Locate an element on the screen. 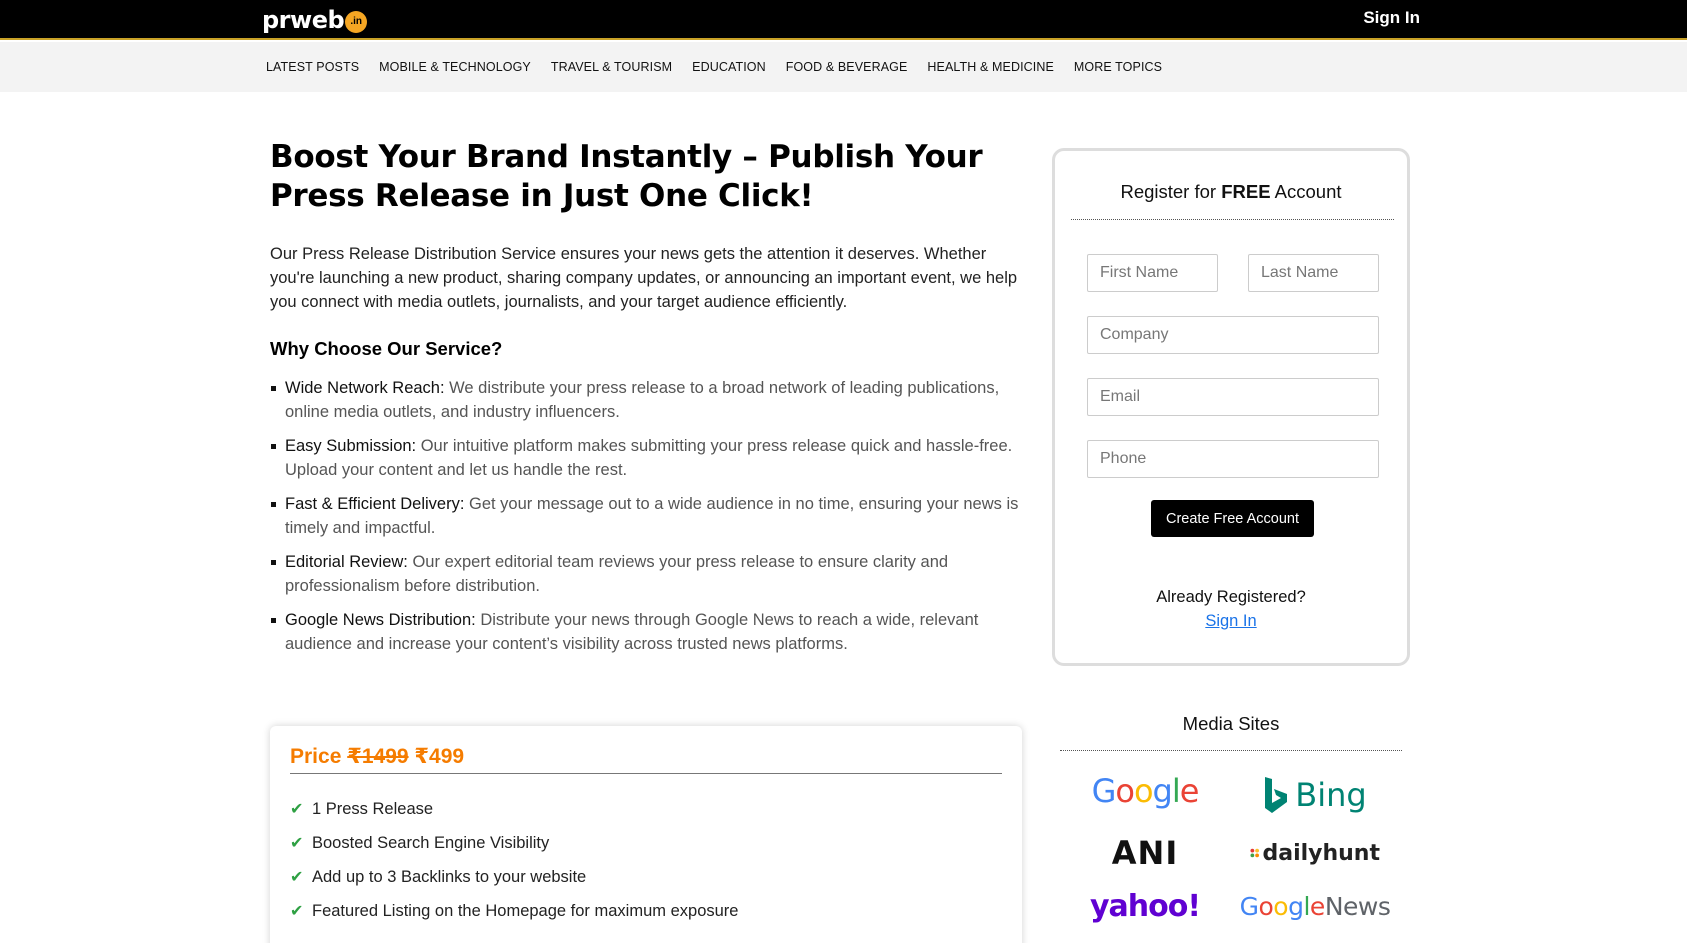 This screenshot has height=943, width=1687. register-title: Register for FREE Account is located at coordinates (1231, 192).